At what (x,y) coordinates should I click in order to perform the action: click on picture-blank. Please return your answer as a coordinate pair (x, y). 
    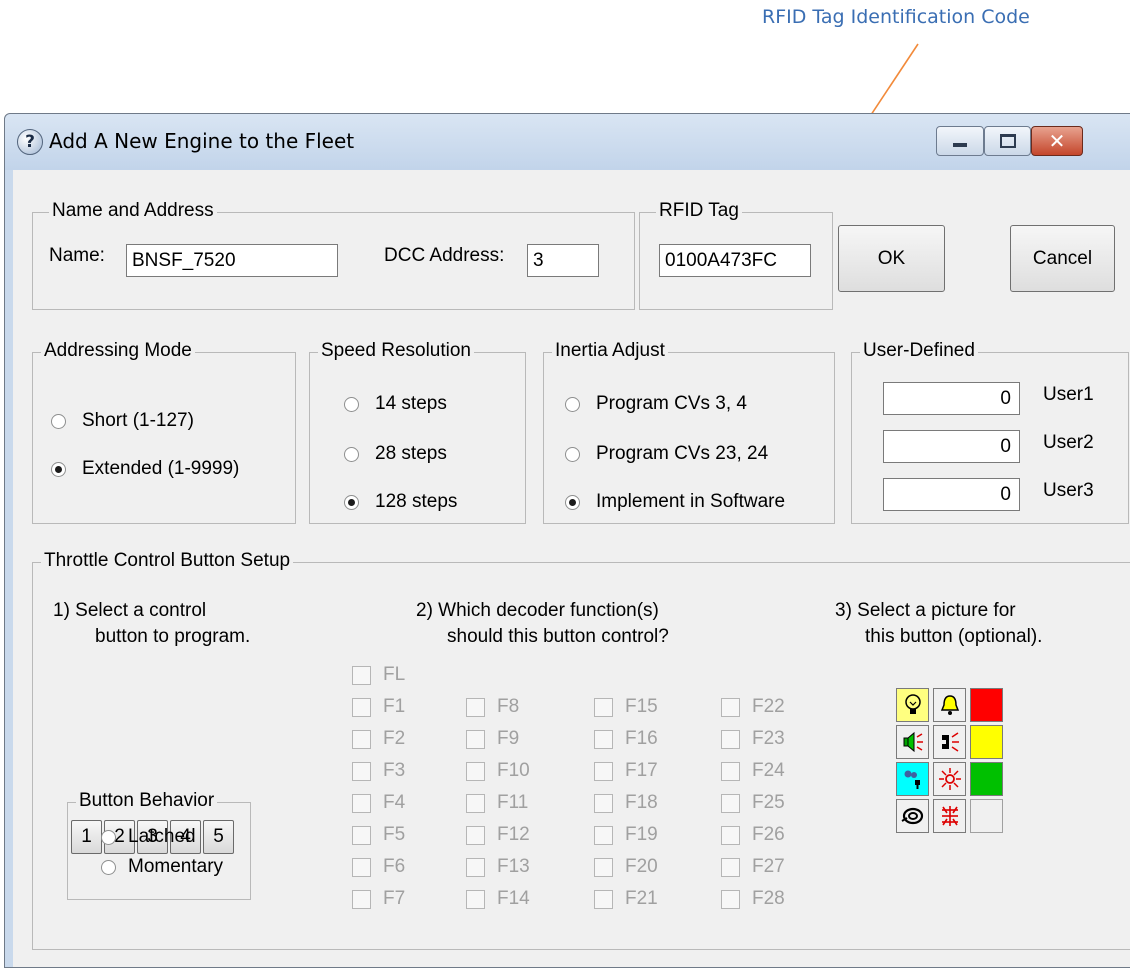
    Looking at the image, I should click on (986, 816).